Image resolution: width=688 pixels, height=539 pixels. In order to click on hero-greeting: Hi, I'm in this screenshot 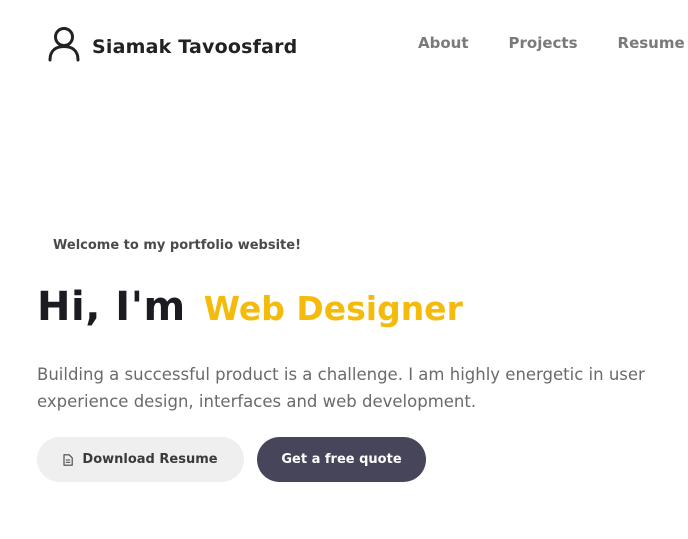, I will do `click(111, 307)`.